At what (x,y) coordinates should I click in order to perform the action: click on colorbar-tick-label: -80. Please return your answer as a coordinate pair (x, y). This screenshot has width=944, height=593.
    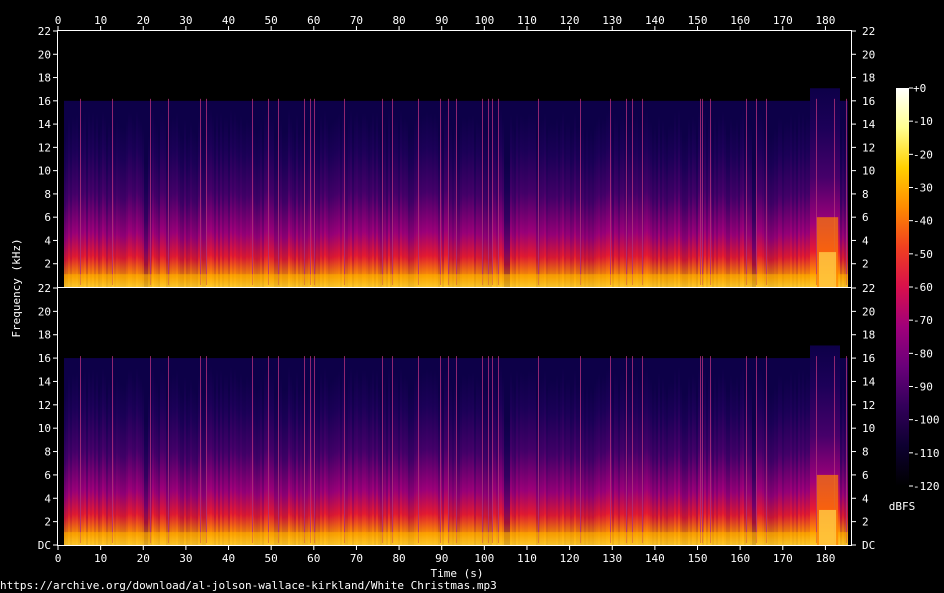
    Looking at the image, I should click on (923, 353).